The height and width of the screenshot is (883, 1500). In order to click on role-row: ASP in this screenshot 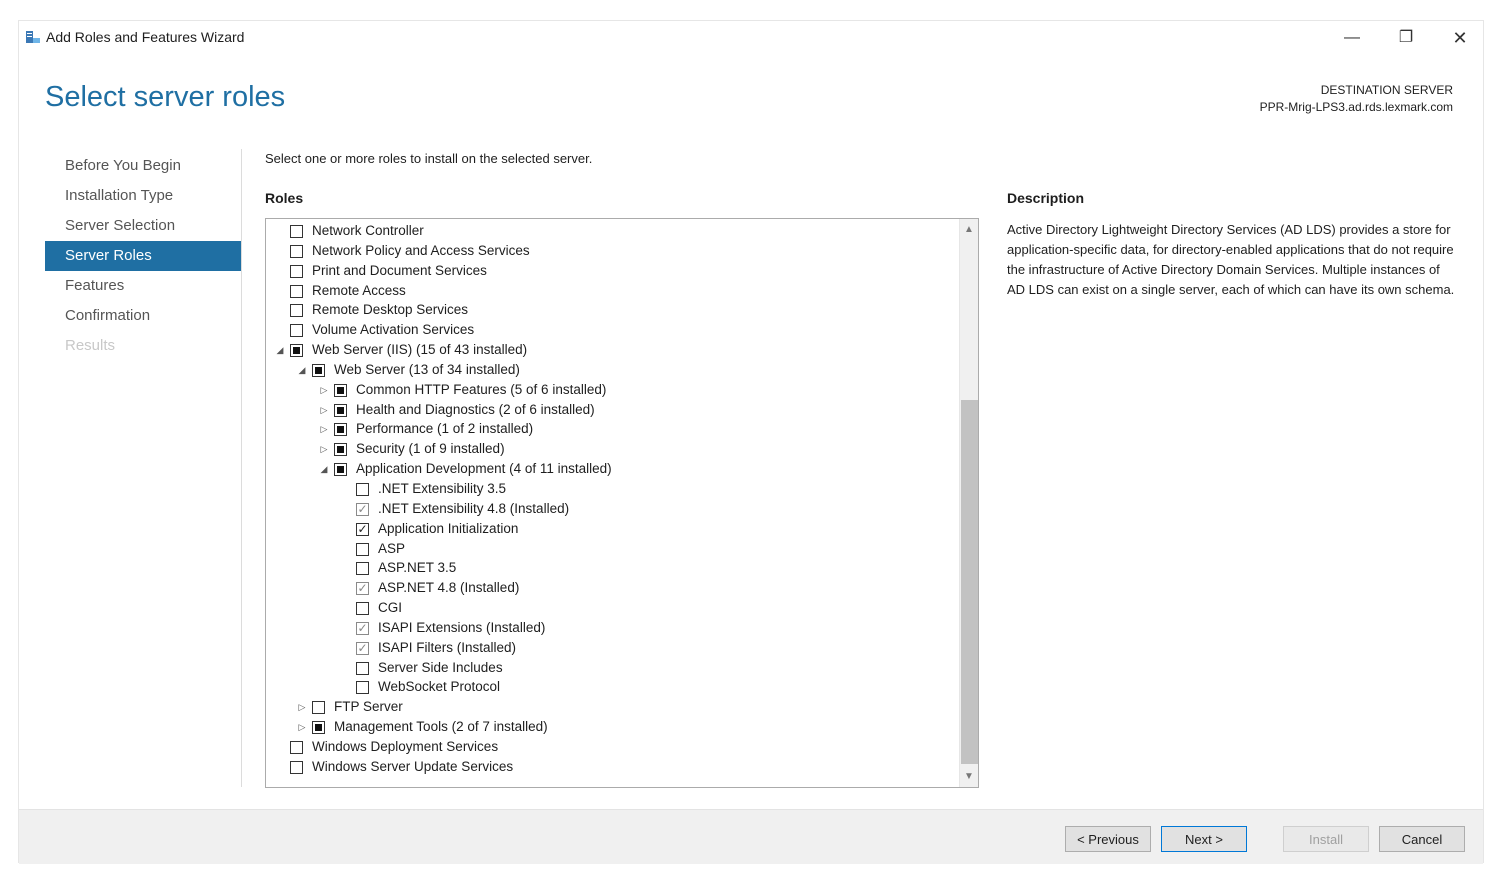, I will do `click(611, 550)`.